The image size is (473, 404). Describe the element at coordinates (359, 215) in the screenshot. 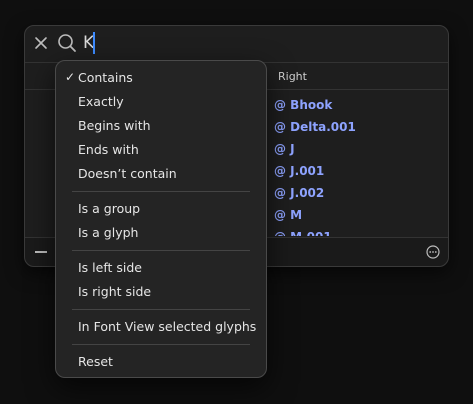

I see `list-item: @ M` at that location.